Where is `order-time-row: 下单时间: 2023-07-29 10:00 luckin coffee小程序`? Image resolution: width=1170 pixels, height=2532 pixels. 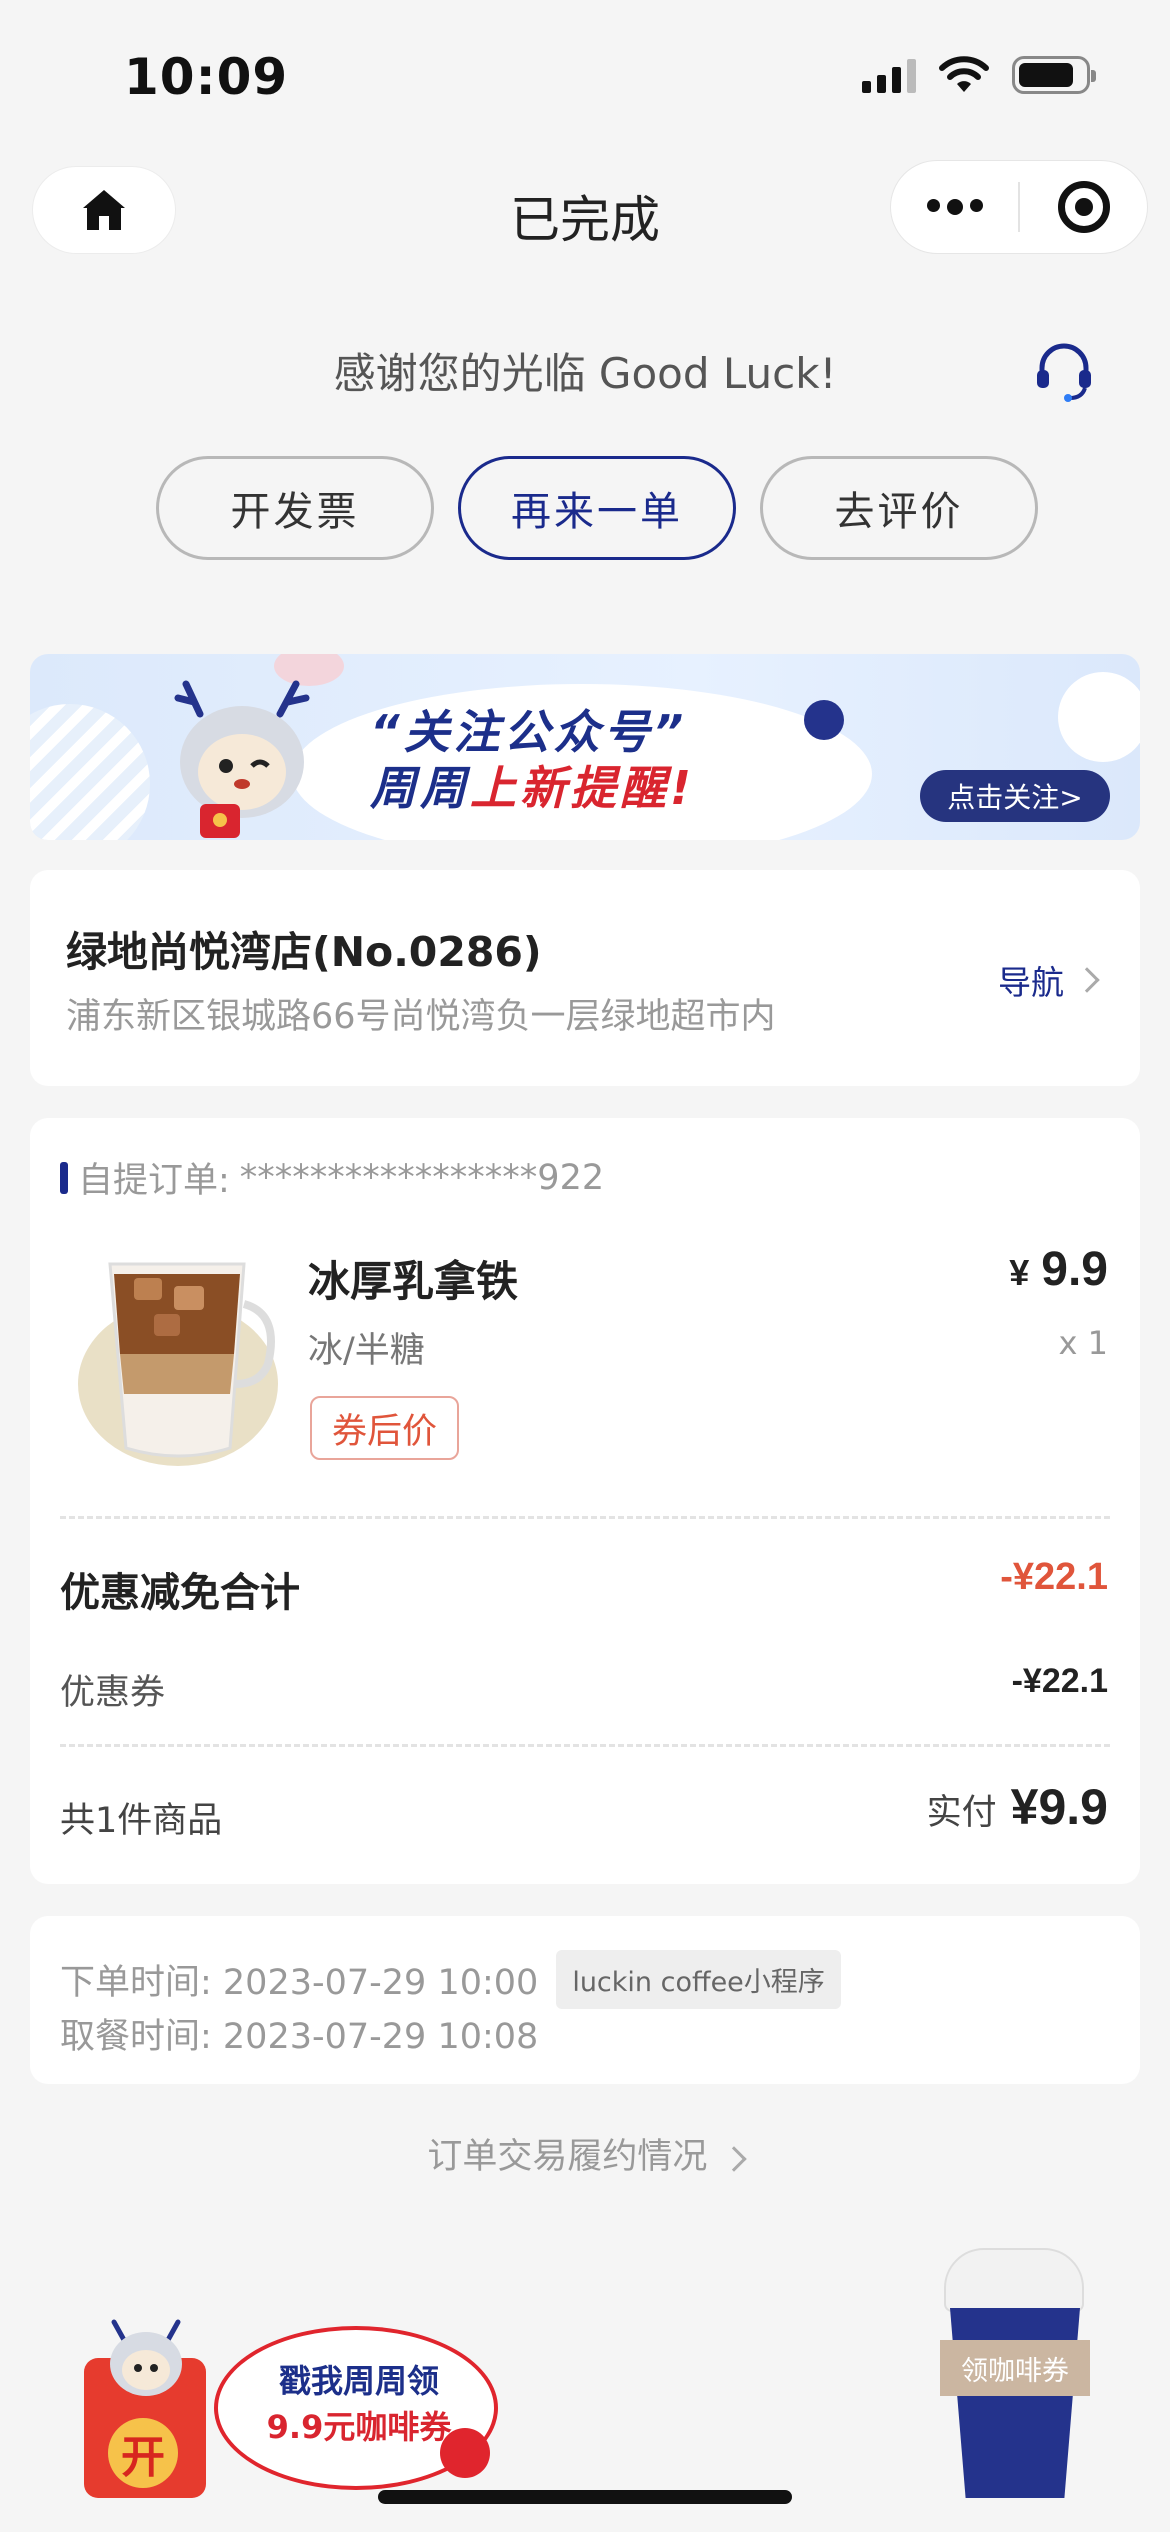
order-time-row: 下单时间: 2023-07-29 10:00 luckin coffee小程序 is located at coordinates (450, 1979).